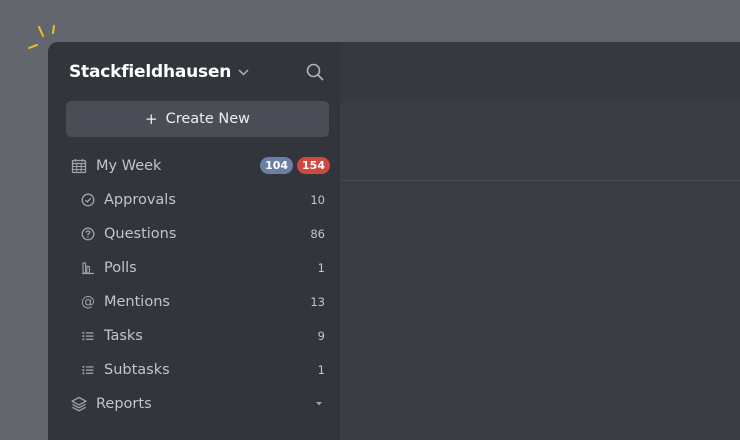  Describe the element at coordinates (295, 165) in the screenshot. I see `my-week-badges: 104 154` at that location.